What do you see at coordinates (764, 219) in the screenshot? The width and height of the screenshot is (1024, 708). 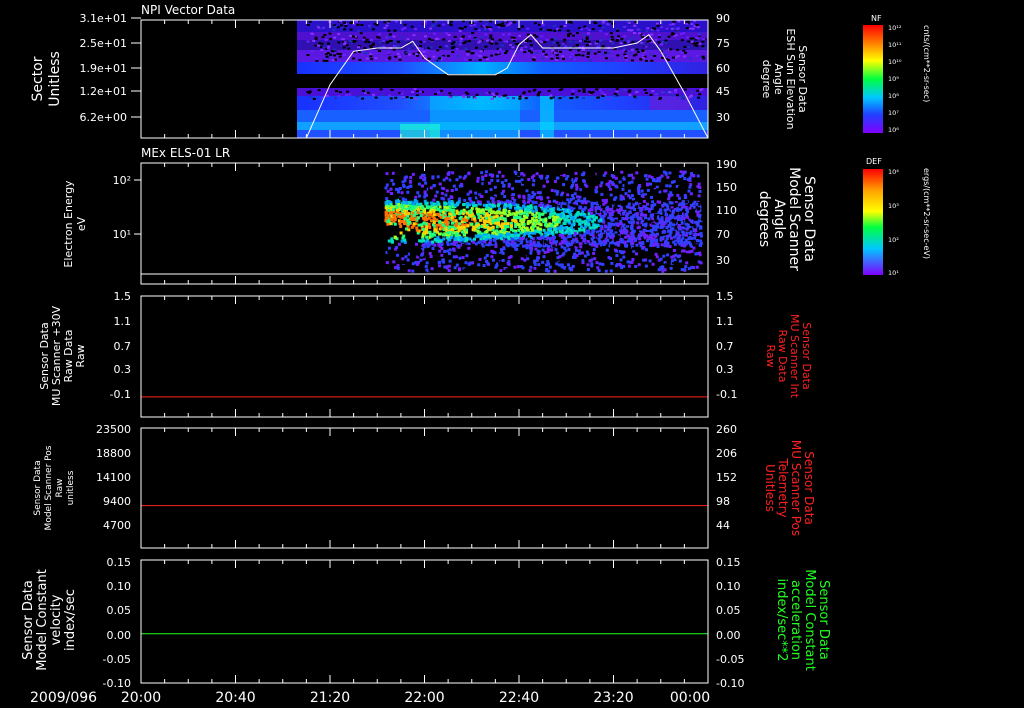 I see `axis-title-line: degrees` at bounding box center [764, 219].